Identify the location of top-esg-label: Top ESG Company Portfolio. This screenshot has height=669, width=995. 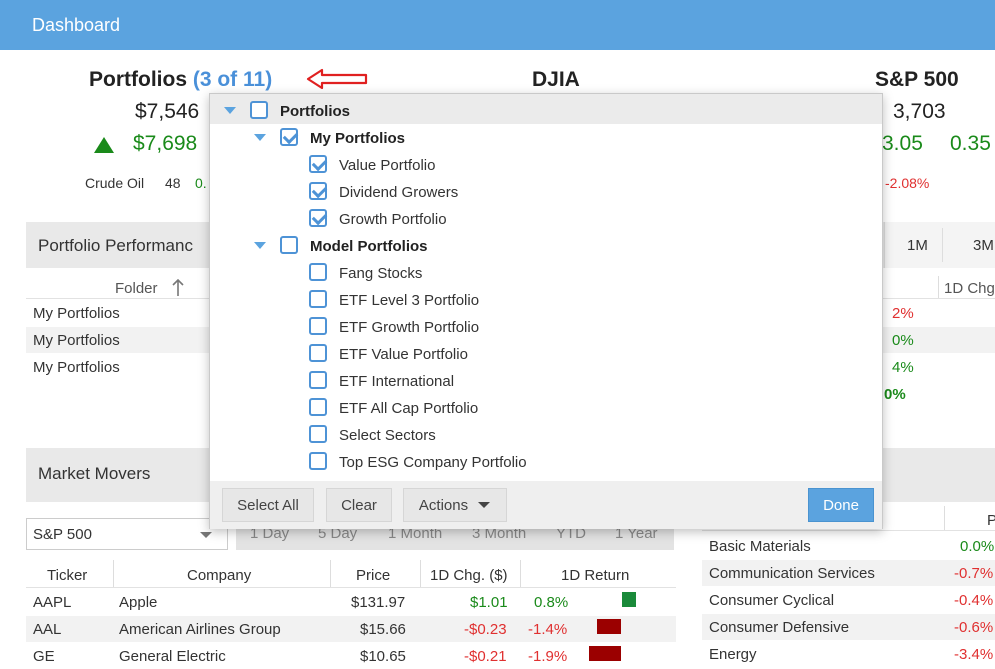
(433, 462).